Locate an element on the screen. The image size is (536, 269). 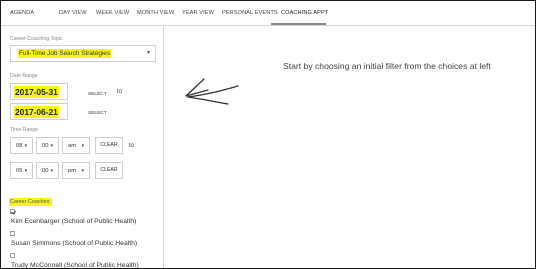
date-range-label: Date Range is located at coordinates (24, 76).